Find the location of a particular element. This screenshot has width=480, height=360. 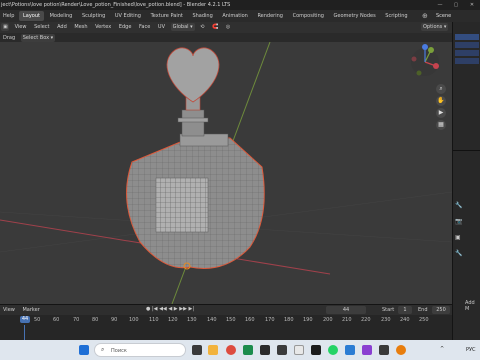

start-frame-field: 1 is located at coordinates (405, 310).